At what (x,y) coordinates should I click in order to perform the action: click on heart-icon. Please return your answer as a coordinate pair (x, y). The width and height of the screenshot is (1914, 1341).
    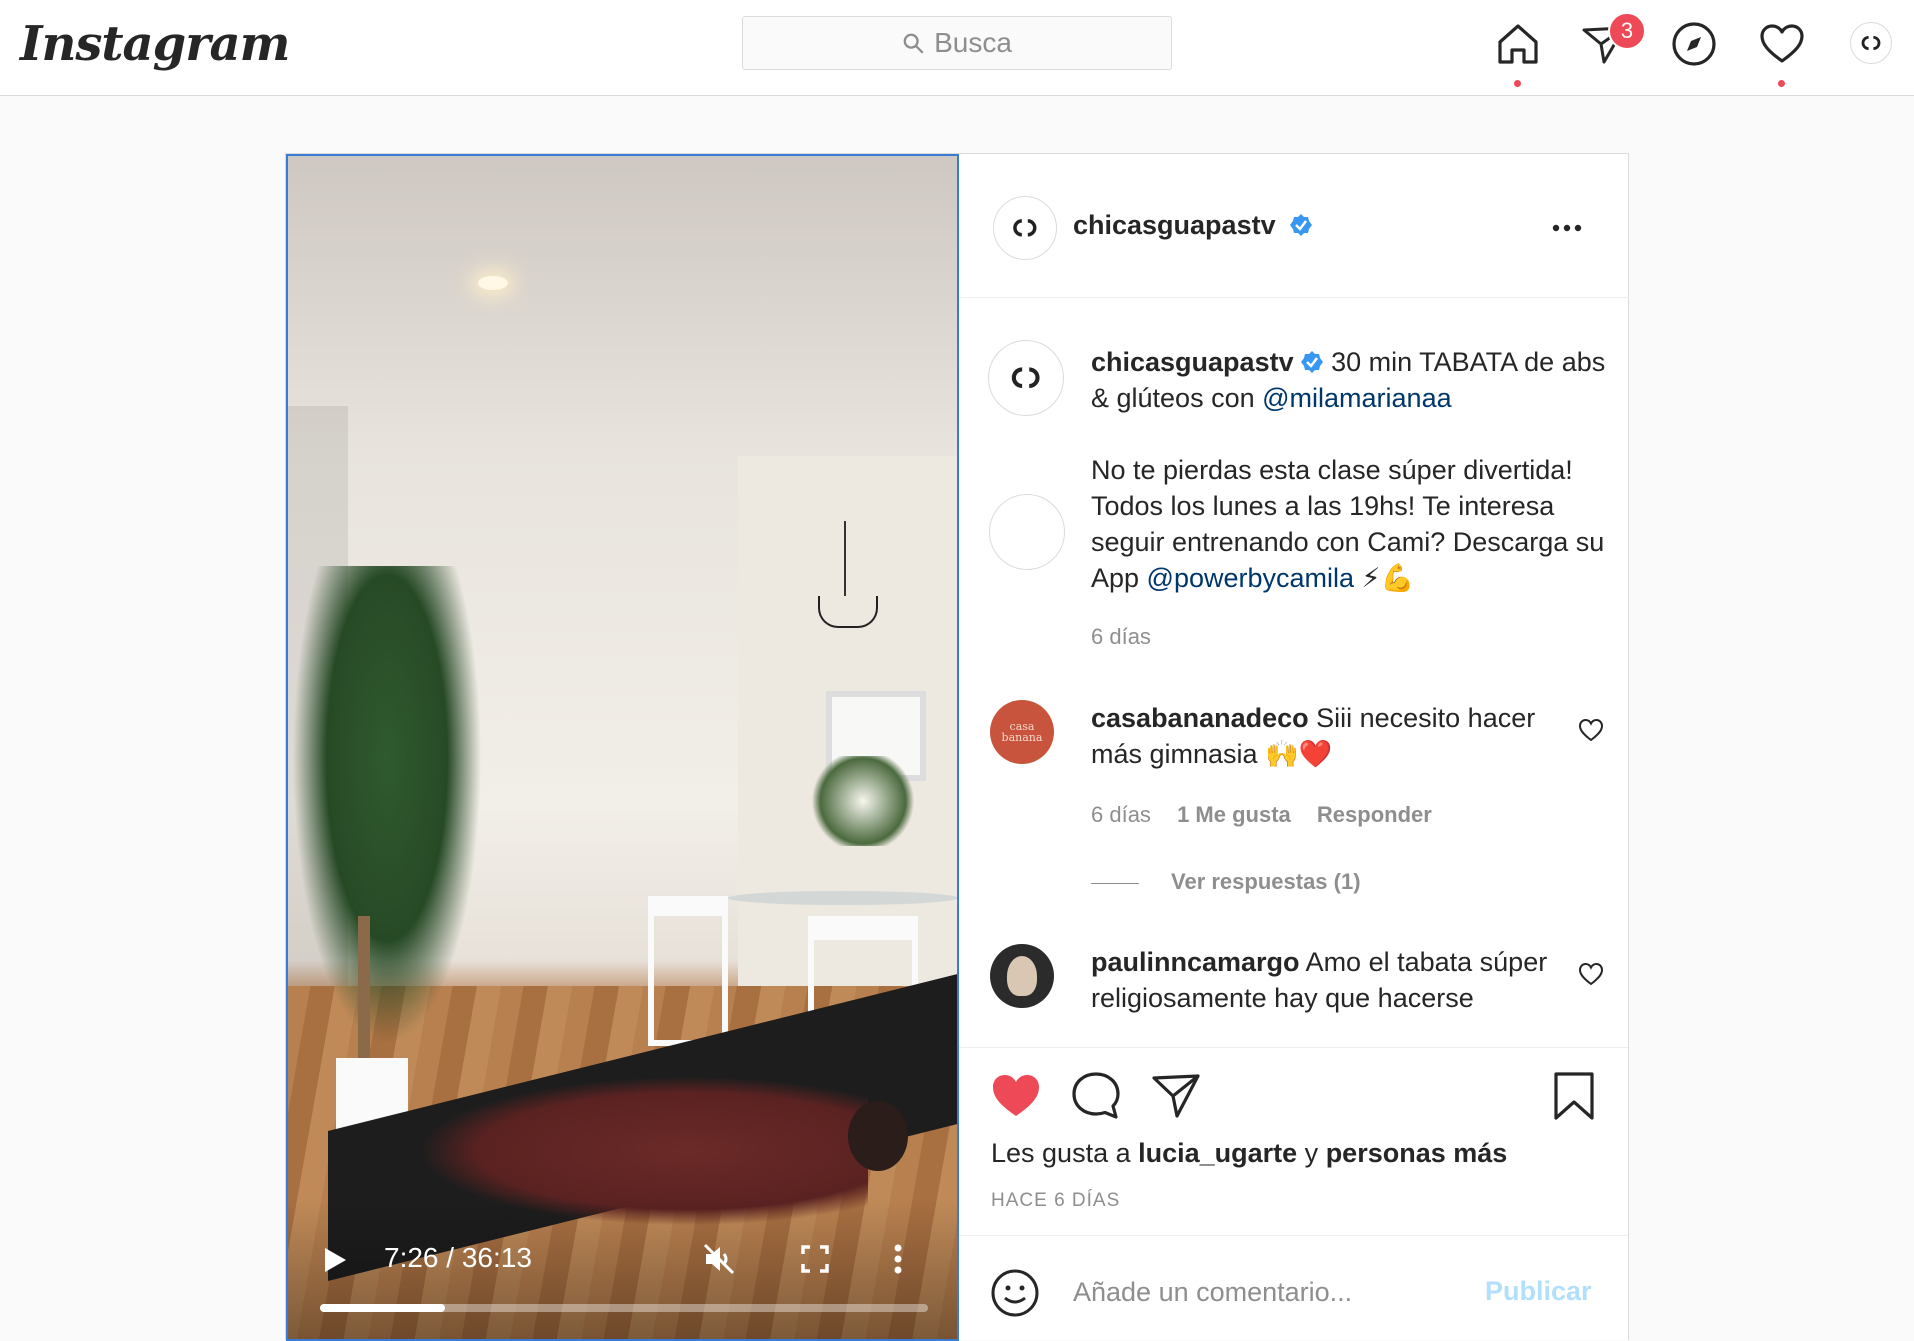
    Looking at the image, I should click on (1782, 43).